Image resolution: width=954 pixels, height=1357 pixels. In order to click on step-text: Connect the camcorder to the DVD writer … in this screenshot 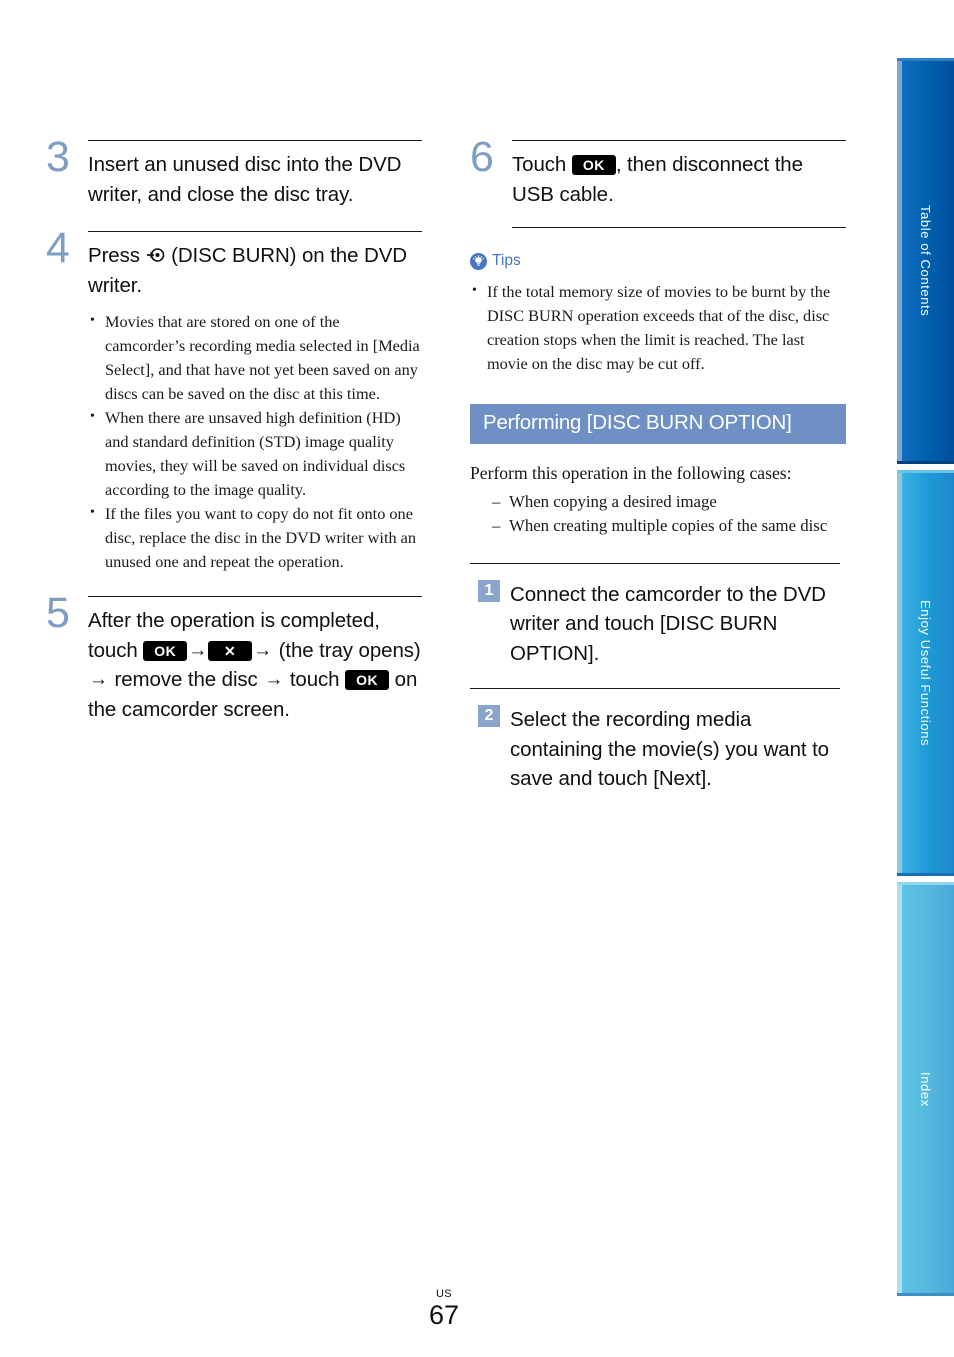, I will do `click(668, 623)`.